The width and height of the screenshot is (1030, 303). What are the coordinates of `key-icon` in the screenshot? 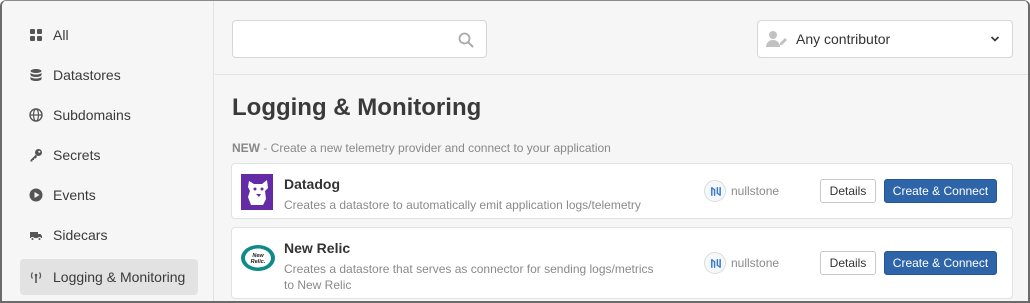 It's located at (36, 155).